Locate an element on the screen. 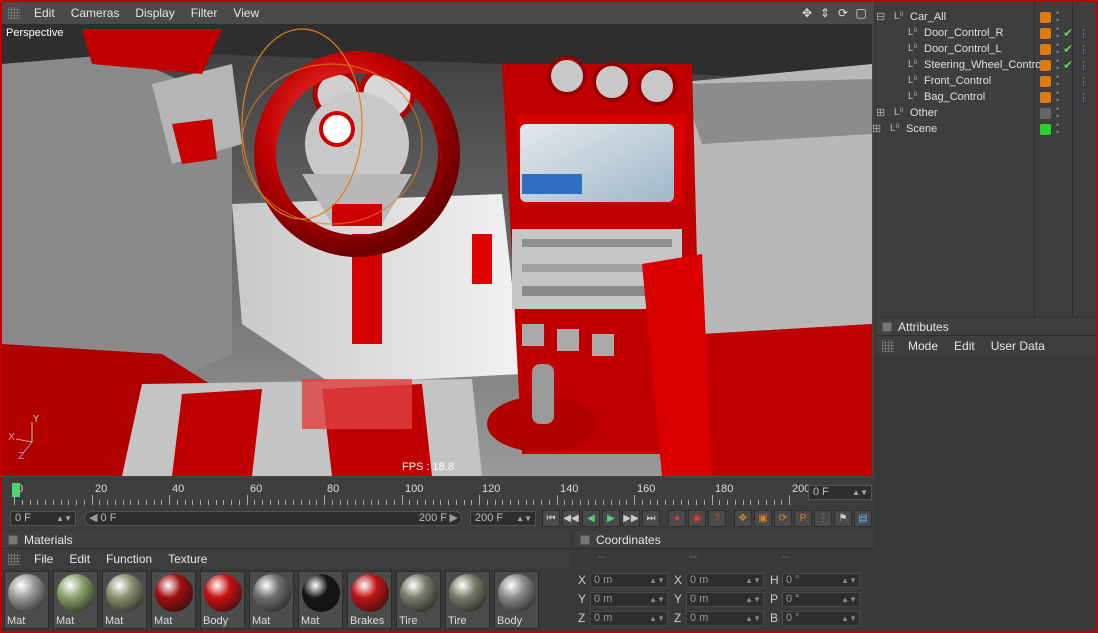  material-swatch: Brakes is located at coordinates (369, 600).